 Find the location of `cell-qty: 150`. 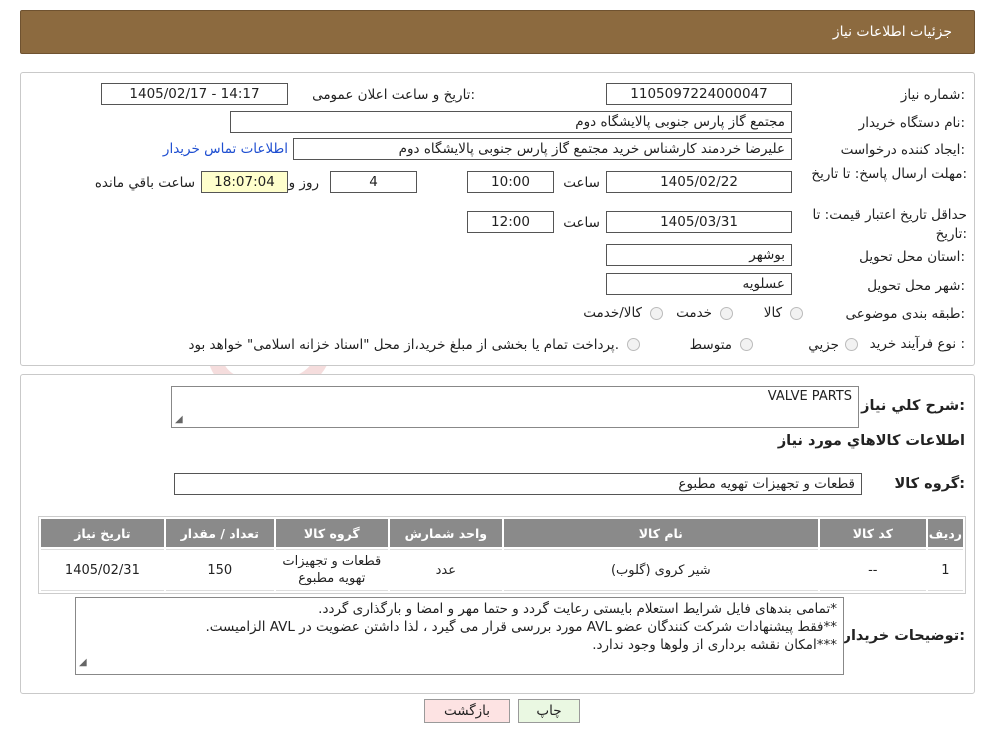

cell-qty: 150 is located at coordinates (219, 570).